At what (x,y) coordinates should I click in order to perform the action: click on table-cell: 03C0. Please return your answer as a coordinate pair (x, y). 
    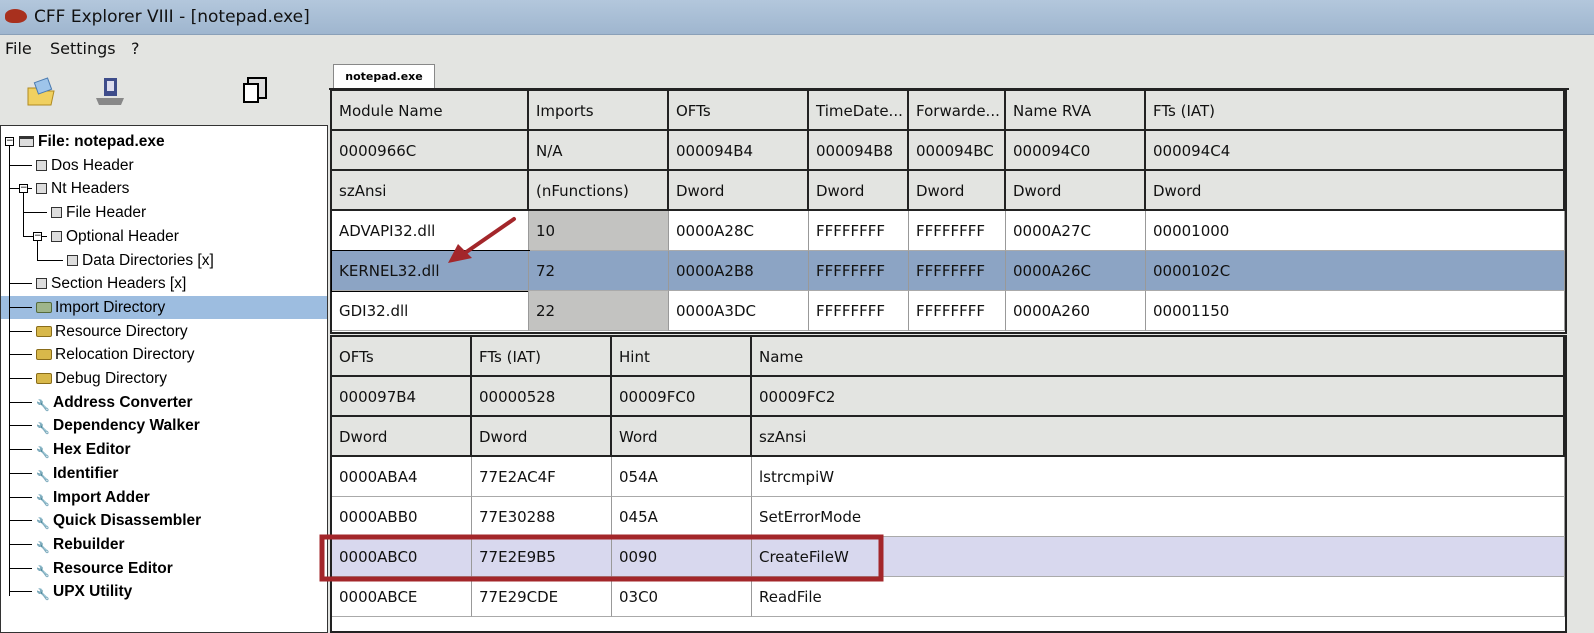
    Looking at the image, I should click on (682, 597).